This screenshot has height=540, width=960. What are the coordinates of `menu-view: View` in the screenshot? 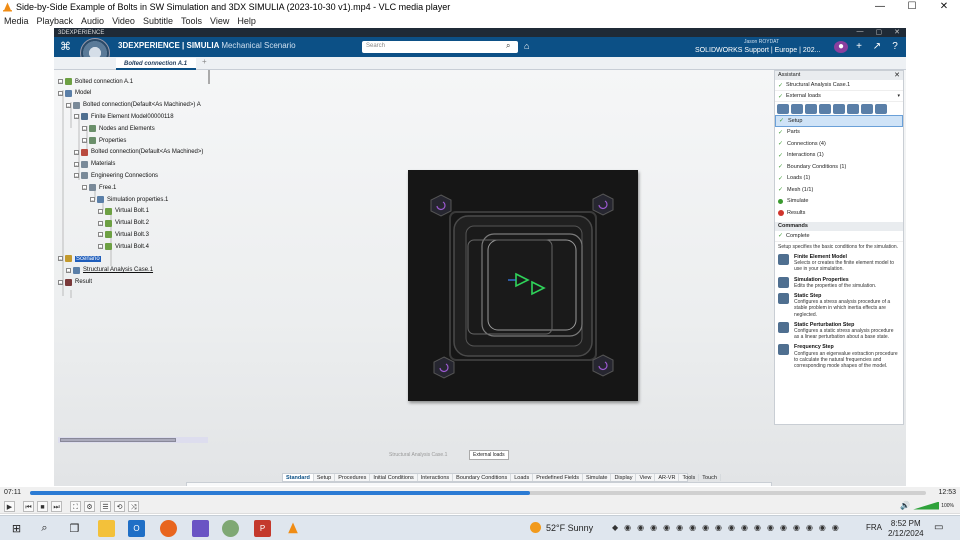 It's located at (219, 21).